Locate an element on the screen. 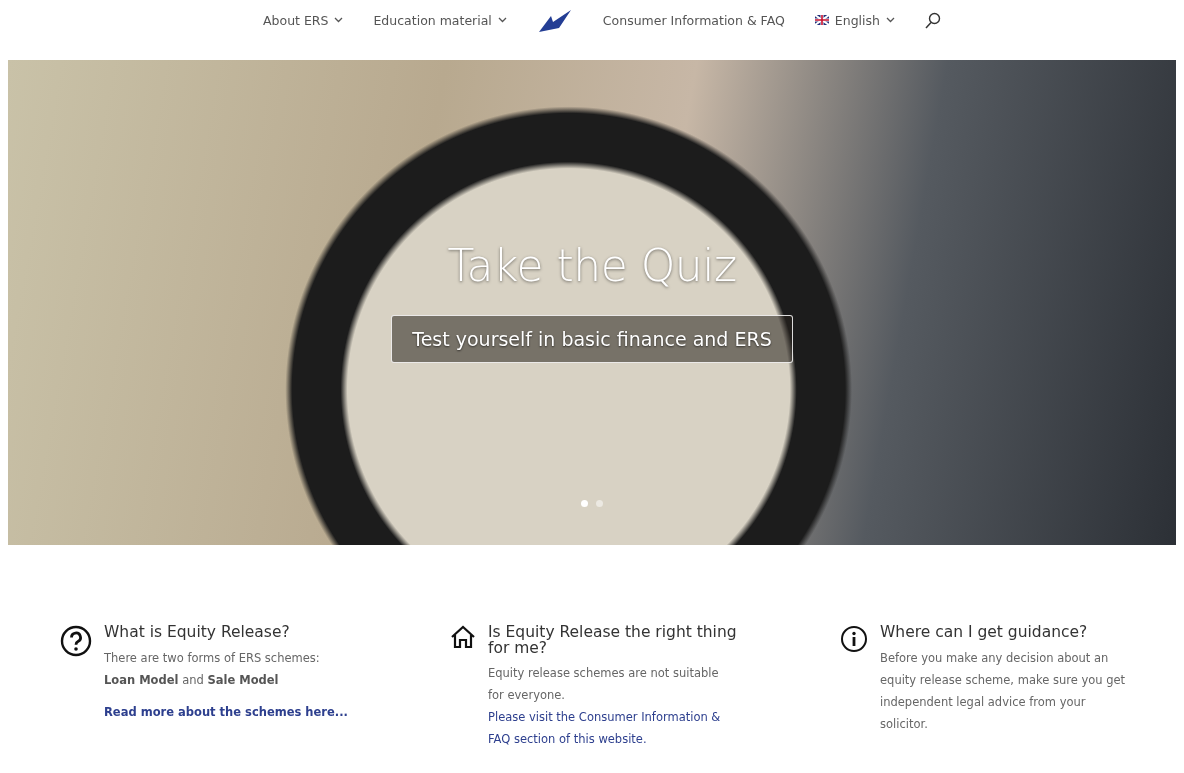  search-icon is located at coordinates (933, 20).